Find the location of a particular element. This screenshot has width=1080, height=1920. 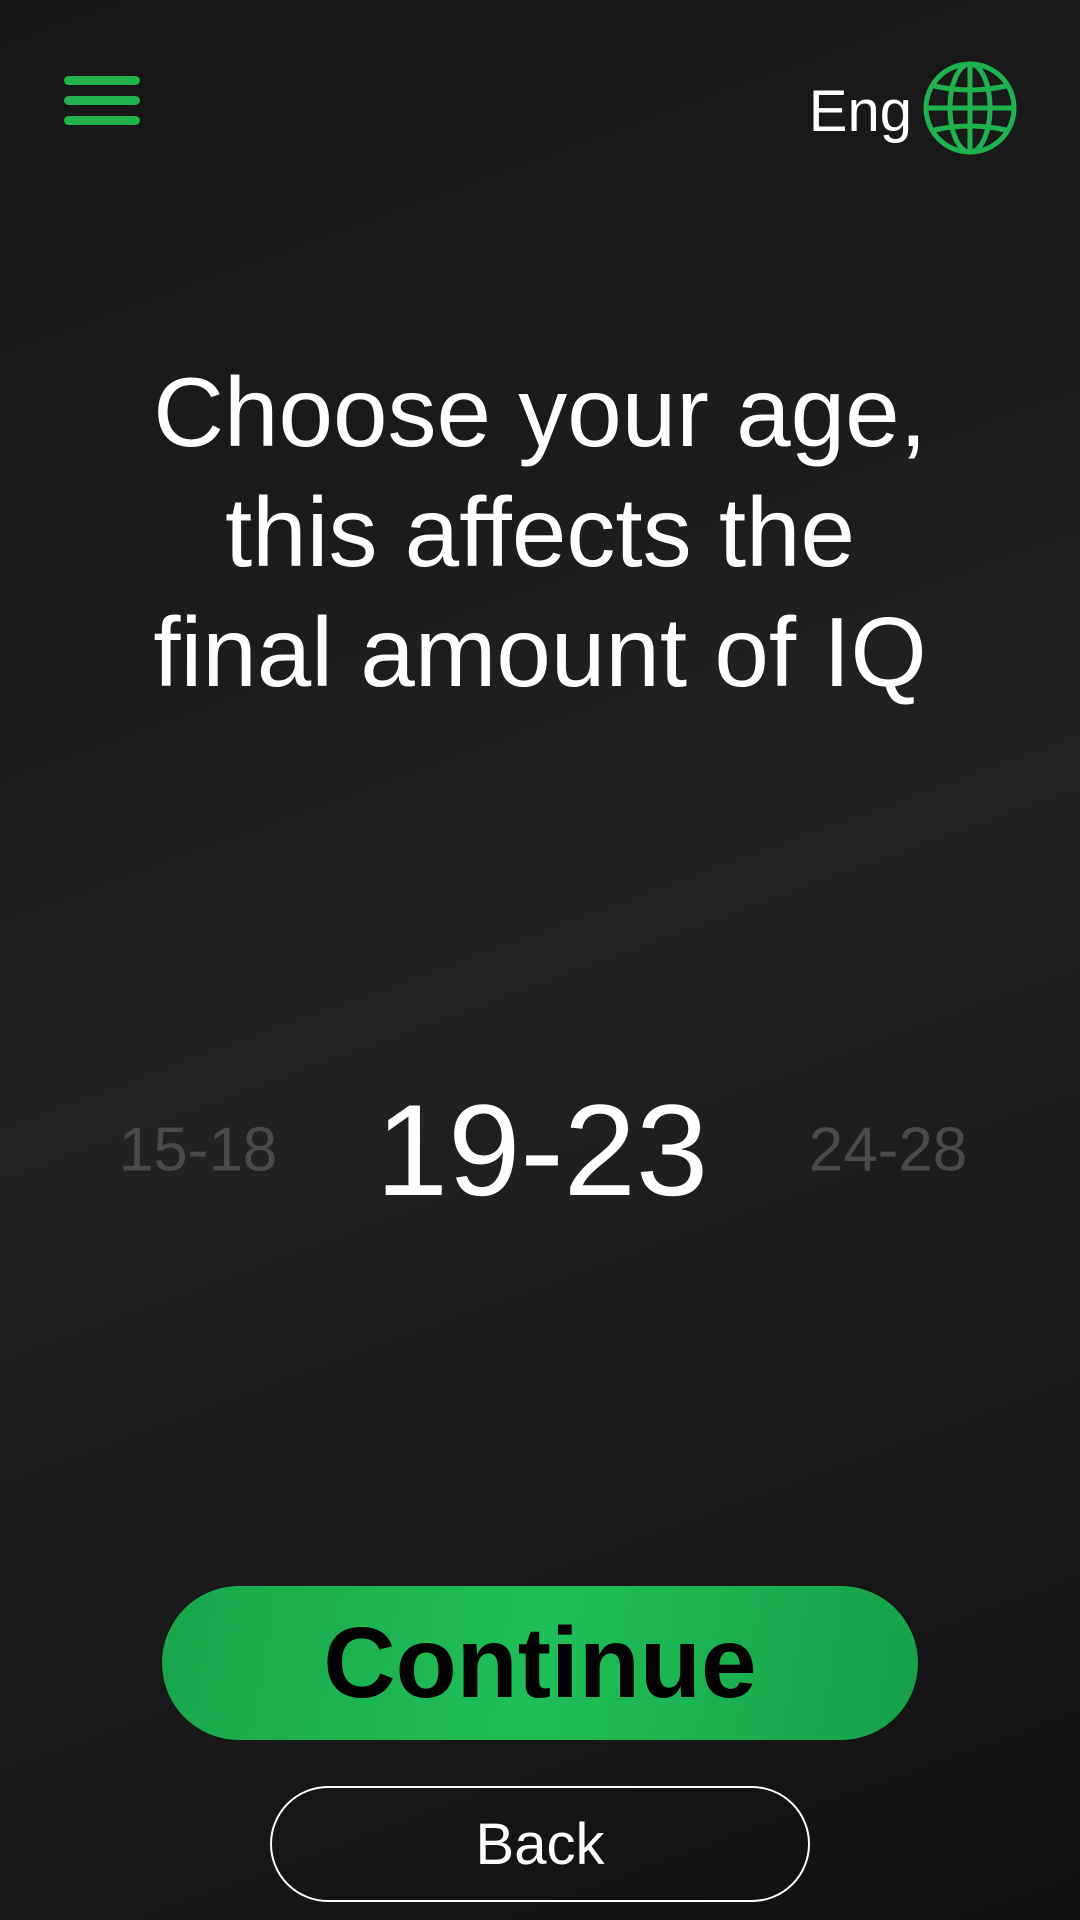

title-line: this affects the is located at coordinates (540, 532).